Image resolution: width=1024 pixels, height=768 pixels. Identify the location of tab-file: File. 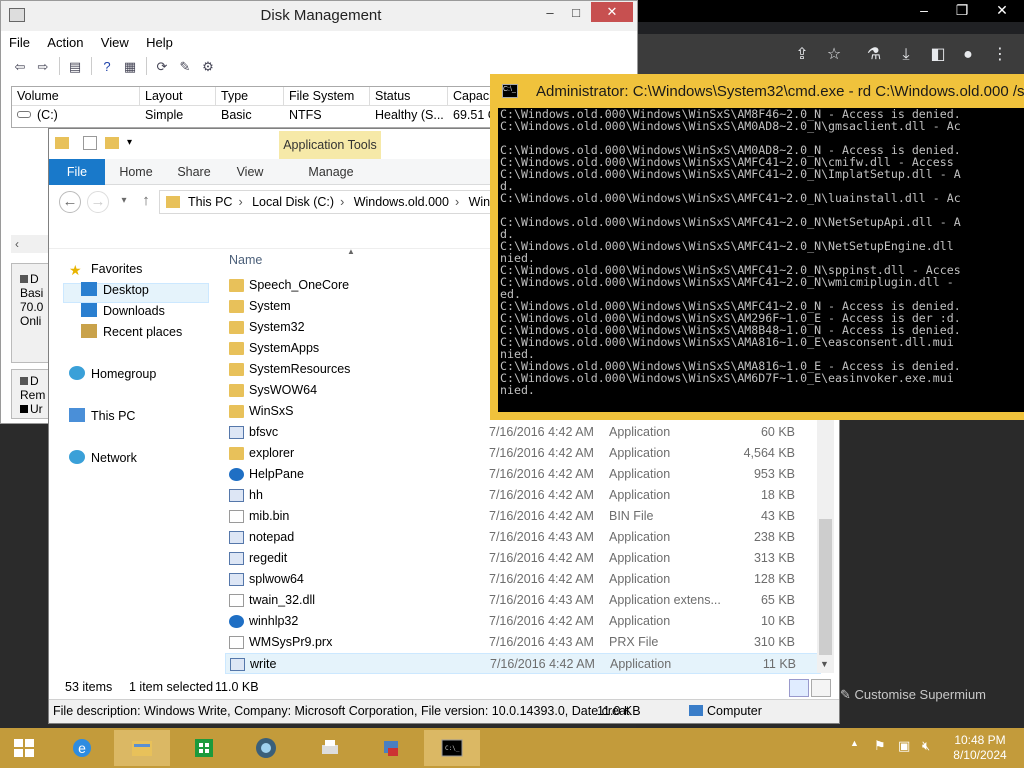
(77, 172).